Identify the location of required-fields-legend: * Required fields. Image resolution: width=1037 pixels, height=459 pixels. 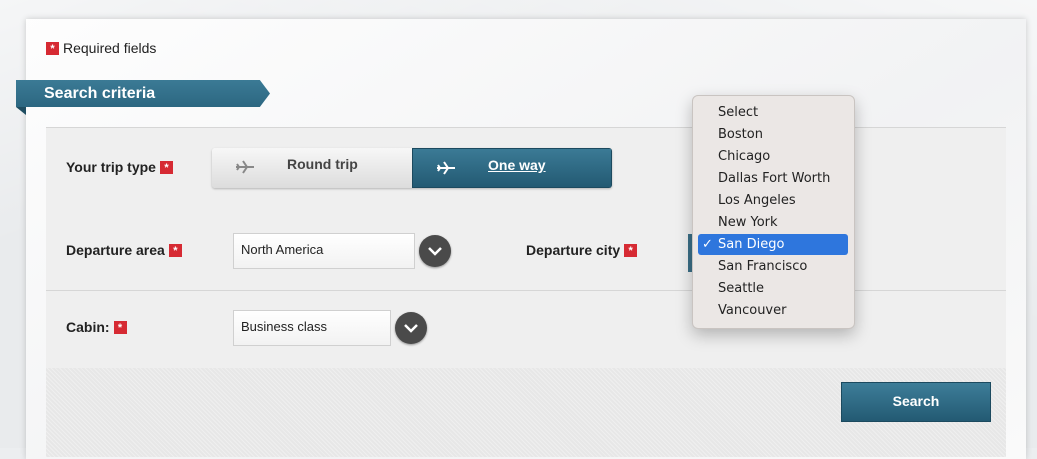
(101, 48).